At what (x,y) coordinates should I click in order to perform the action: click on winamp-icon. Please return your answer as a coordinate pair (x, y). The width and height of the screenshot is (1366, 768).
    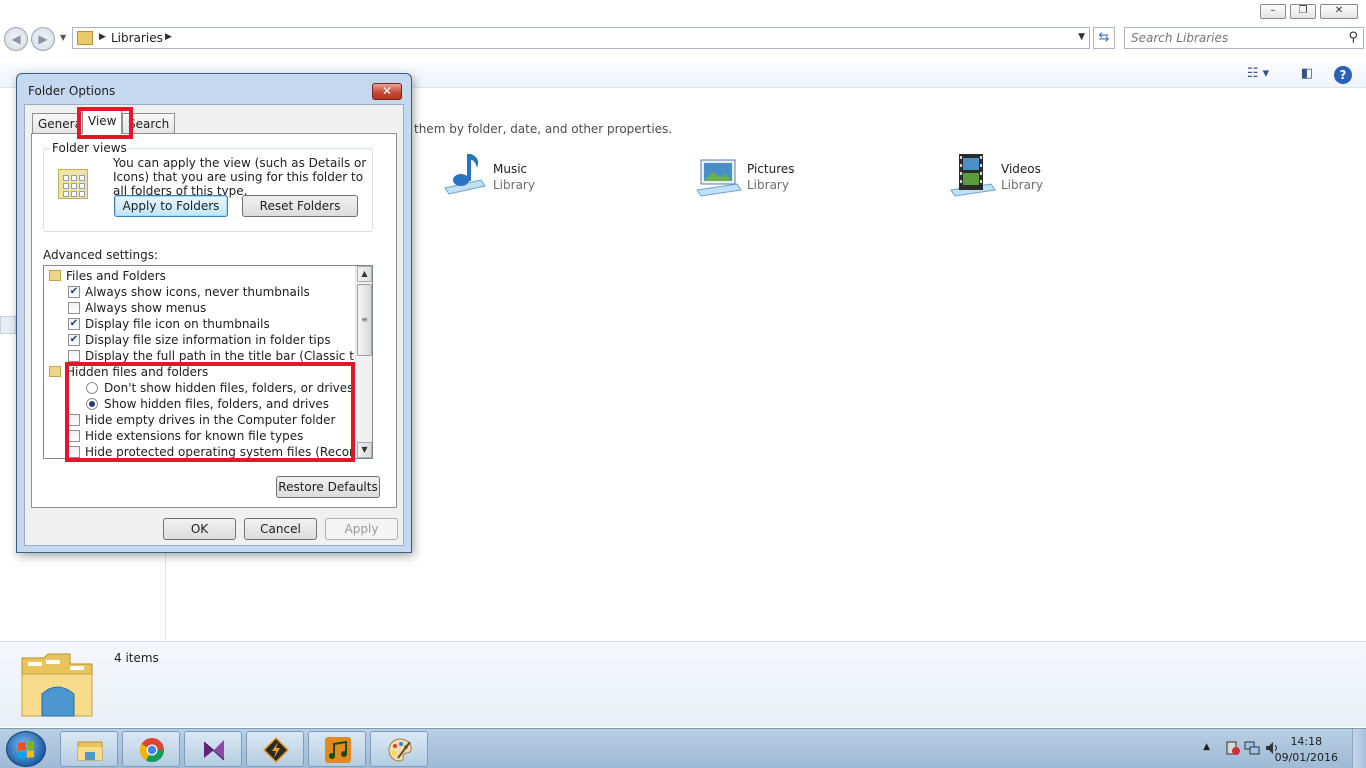
    Looking at the image, I should click on (276, 750).